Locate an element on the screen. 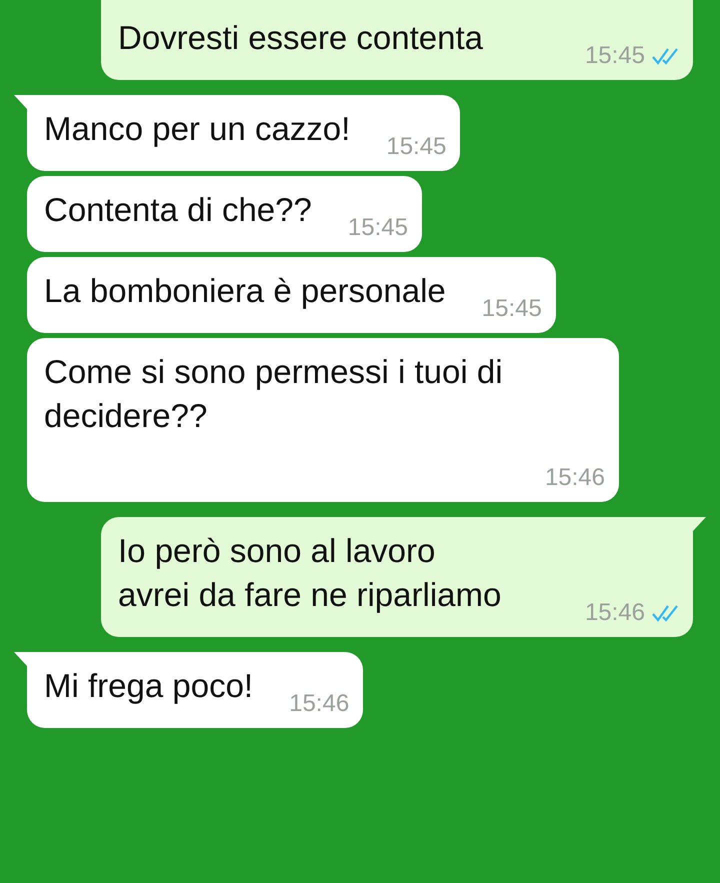 Image resolution: width=720 pixels, height=883 pixels. message-text: Dovresti essere contenta is located at coordinates (301, 38).